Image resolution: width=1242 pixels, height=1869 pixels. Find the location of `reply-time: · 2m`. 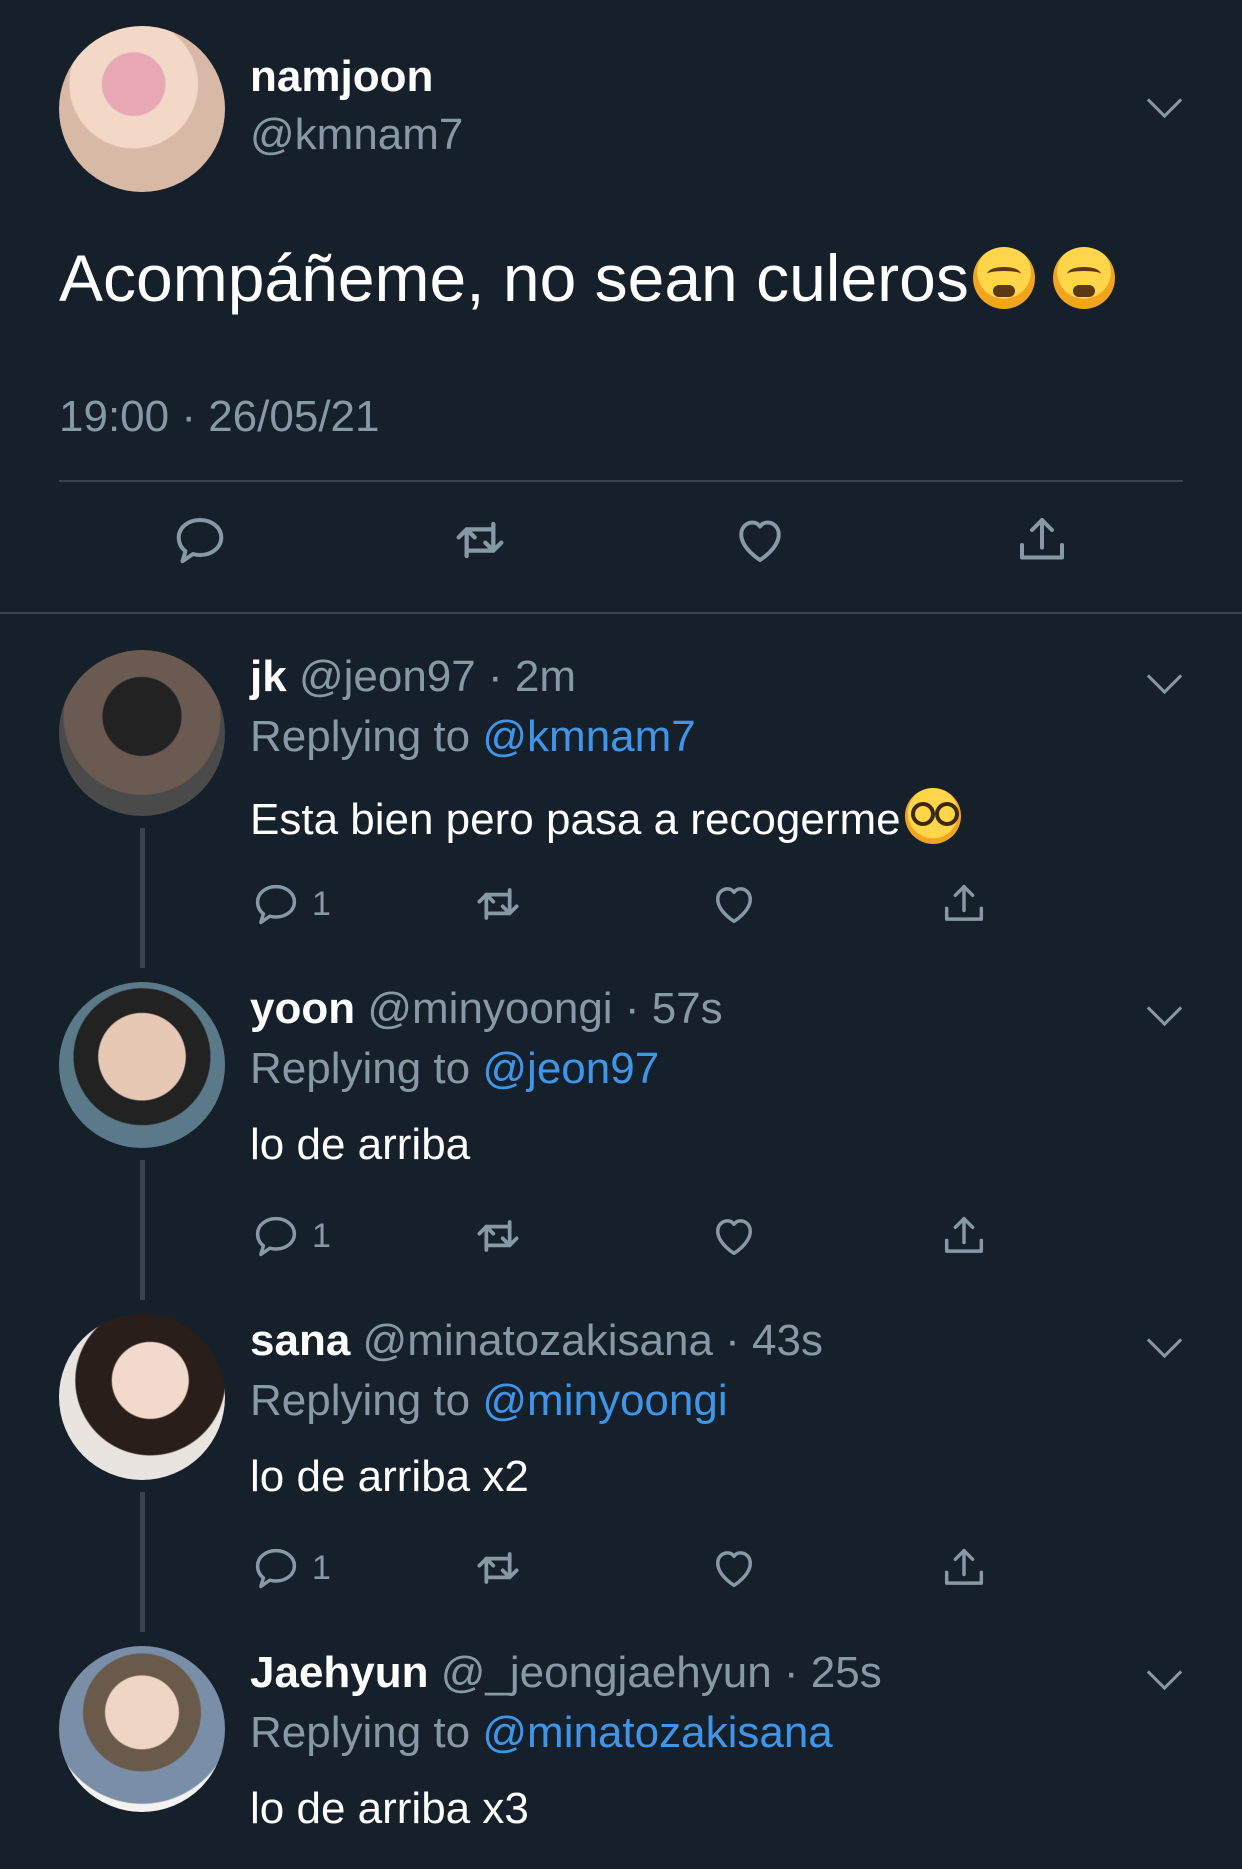

reply-time: · 2m is located at coordinates (531, 676).